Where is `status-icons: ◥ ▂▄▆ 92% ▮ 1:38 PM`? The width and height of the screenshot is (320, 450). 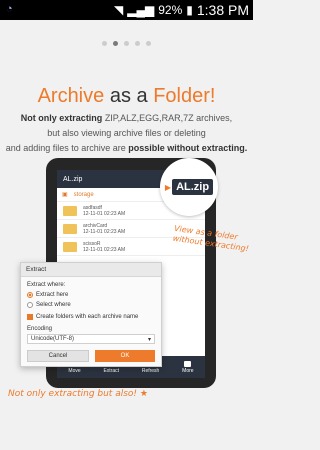 status-icons: ◥ ▂▄▆ 92% ▮ 1:38 PM is located at coordinates (181, 10).